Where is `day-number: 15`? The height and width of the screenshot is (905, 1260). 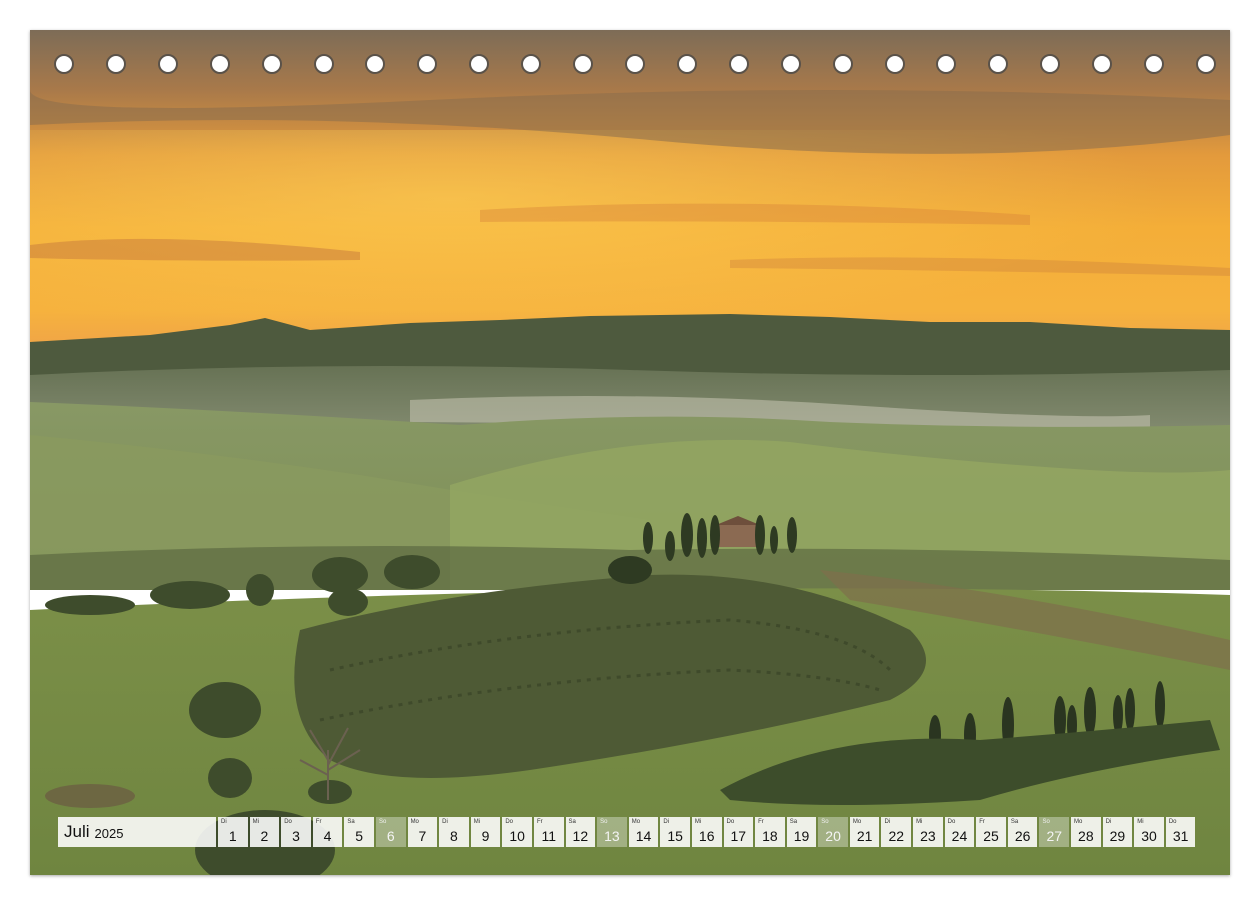
day-number: 15 is located at coordinates (675, 836).